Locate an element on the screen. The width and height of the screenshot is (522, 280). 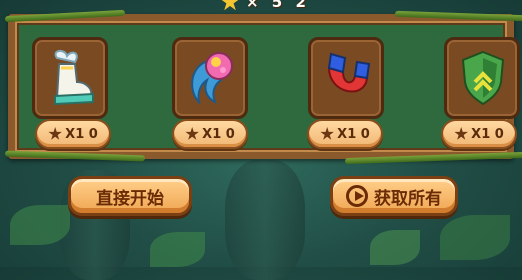
background-tree-trunk is located at coordinates (265, 220).